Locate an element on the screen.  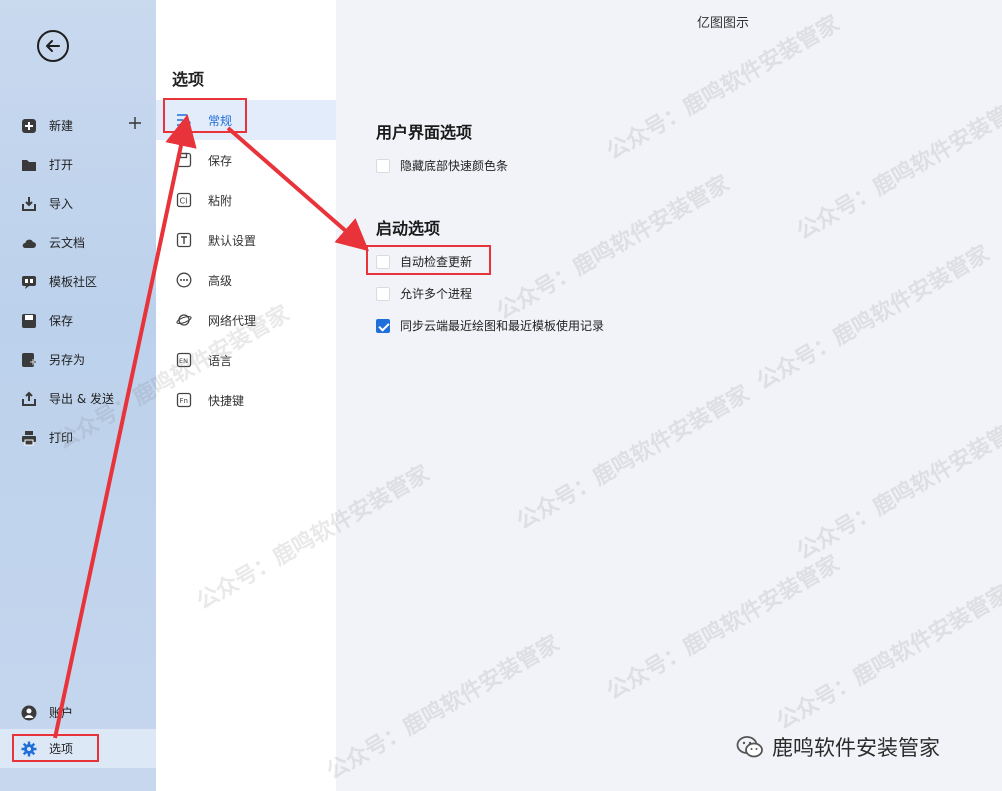
auto-check-updates-option: 自动检查更新 is located at coordinates (424, 261).